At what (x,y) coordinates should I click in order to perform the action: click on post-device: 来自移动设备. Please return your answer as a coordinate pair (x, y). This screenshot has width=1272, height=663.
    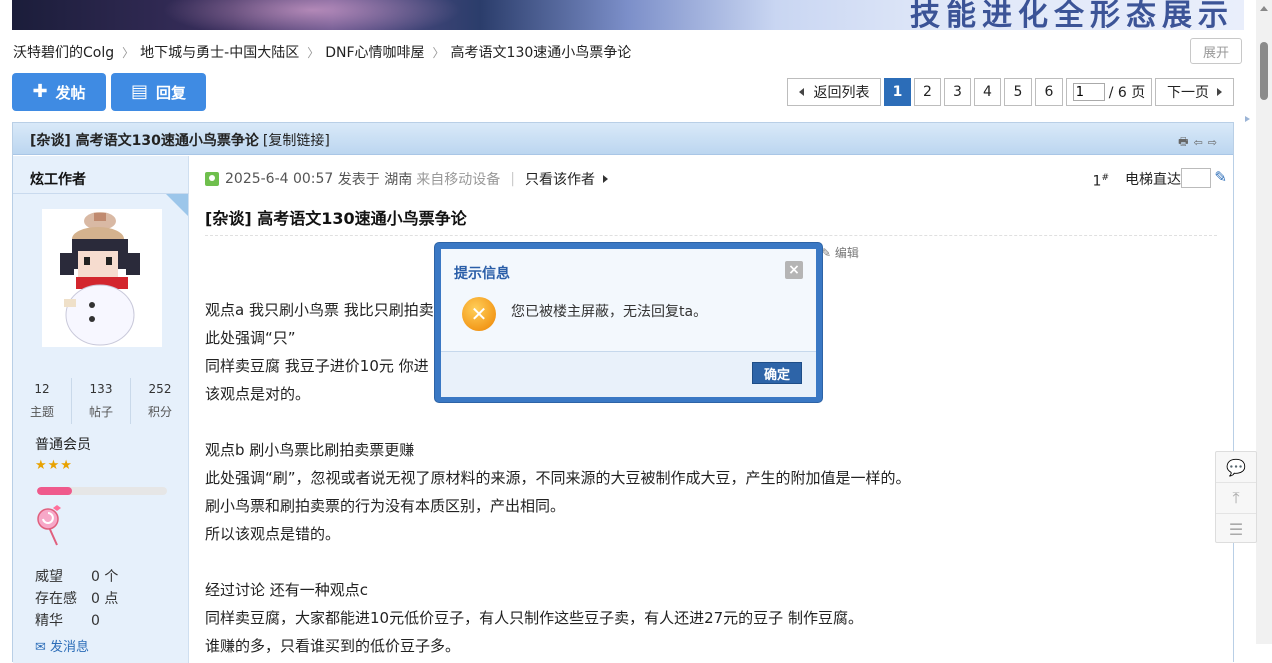
    Looking at the image, I should click on (458, 180).